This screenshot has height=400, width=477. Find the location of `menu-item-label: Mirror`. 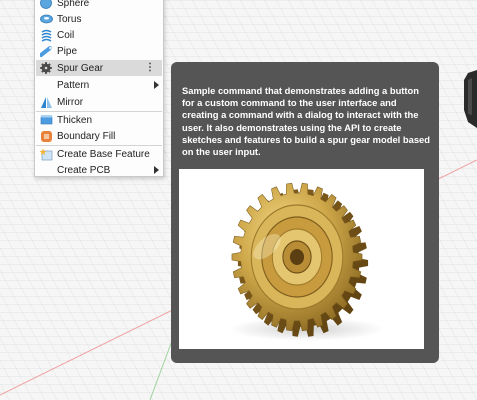

menu-item-label: Mirror is located at coordinates (70, 102).